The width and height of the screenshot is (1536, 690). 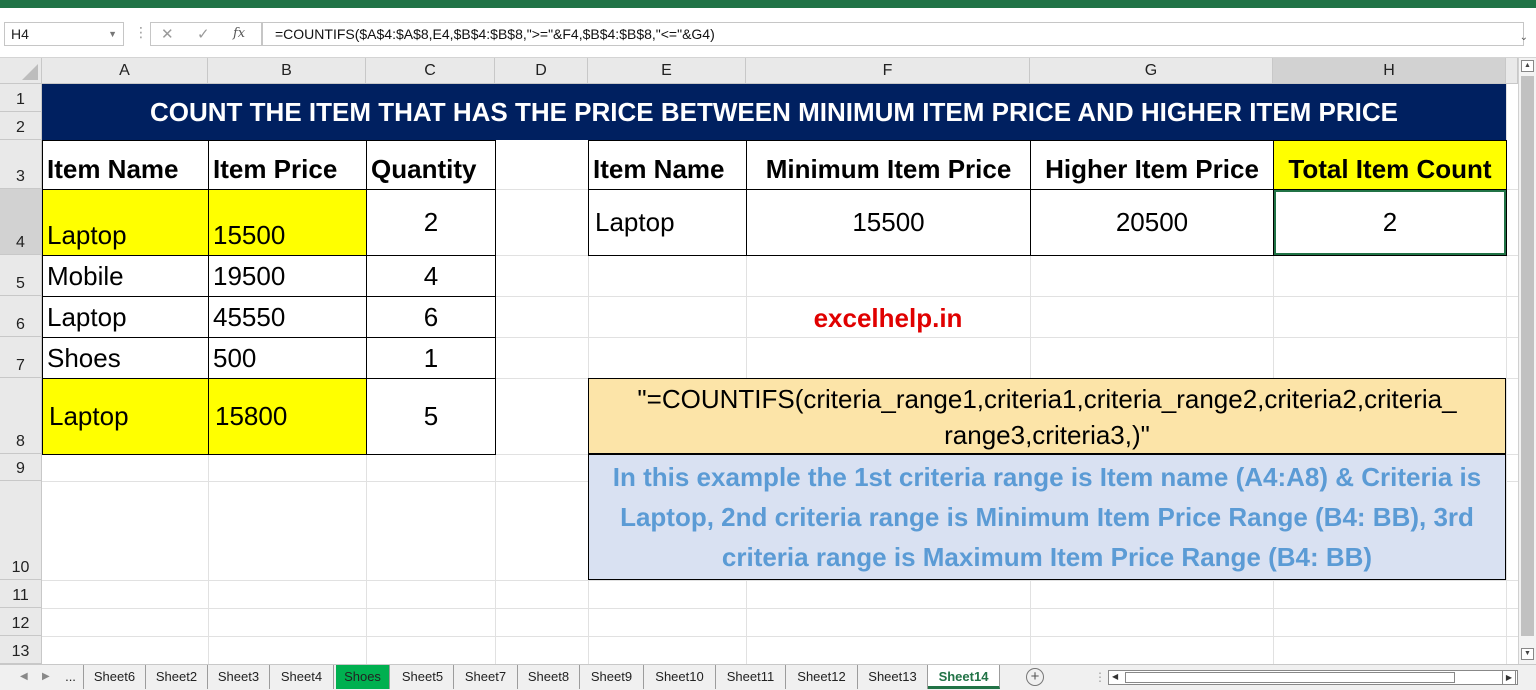 What do you see at coordinates (1527, 654) in the screenshot?
I see `scroll-down-icon: ▼` at bounding box center [1527, 654].